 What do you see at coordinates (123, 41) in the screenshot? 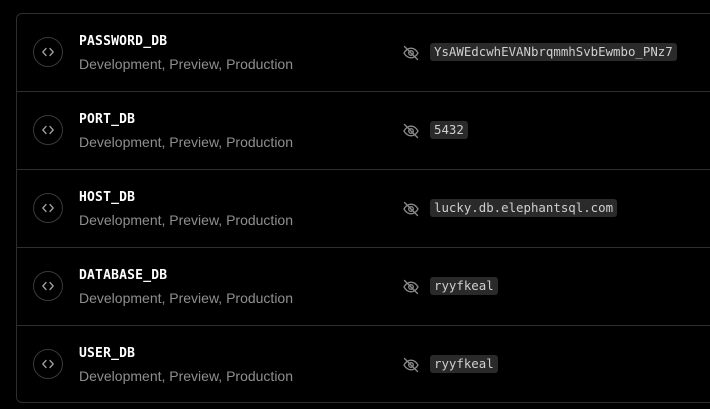
I see `env-var-name: PASSWORD_DB` at bounding box center [123, 41].